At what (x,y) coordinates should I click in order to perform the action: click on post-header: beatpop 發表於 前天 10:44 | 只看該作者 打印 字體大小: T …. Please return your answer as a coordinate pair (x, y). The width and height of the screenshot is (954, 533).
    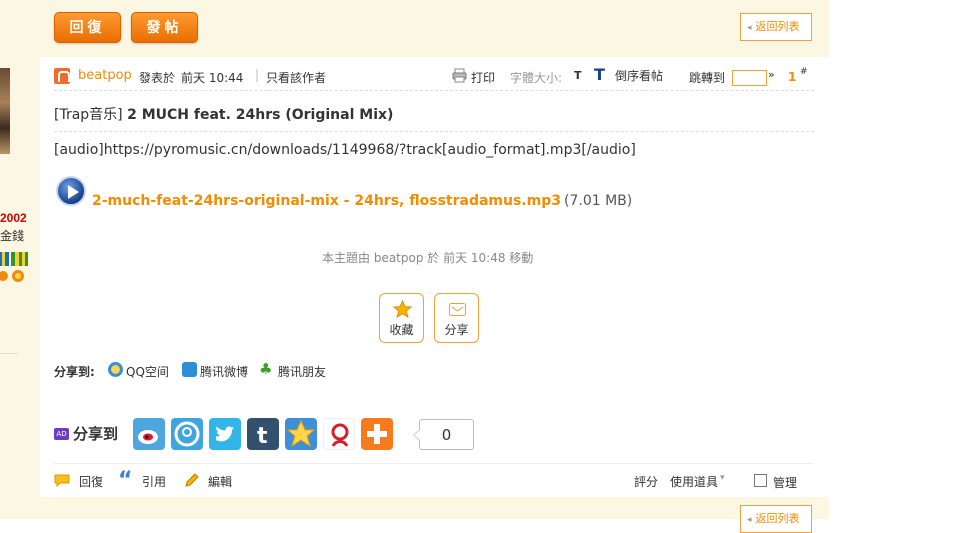
    Looking at the image, I should click on (434, 78).